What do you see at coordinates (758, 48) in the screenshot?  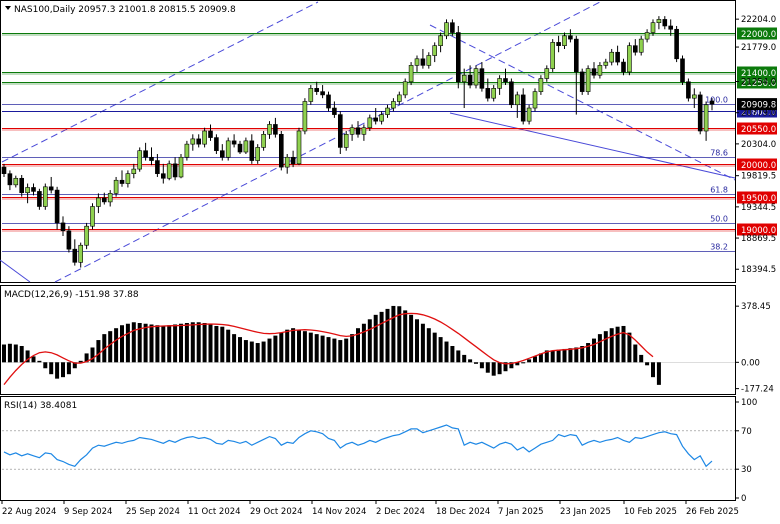 I see `price-axis-label: 21779.0` at bounding box center [758, 48].